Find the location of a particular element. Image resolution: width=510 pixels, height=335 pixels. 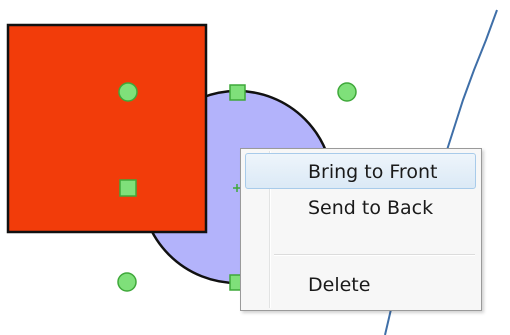

resize-handle-square-icon is located at coordinates (128, 188).